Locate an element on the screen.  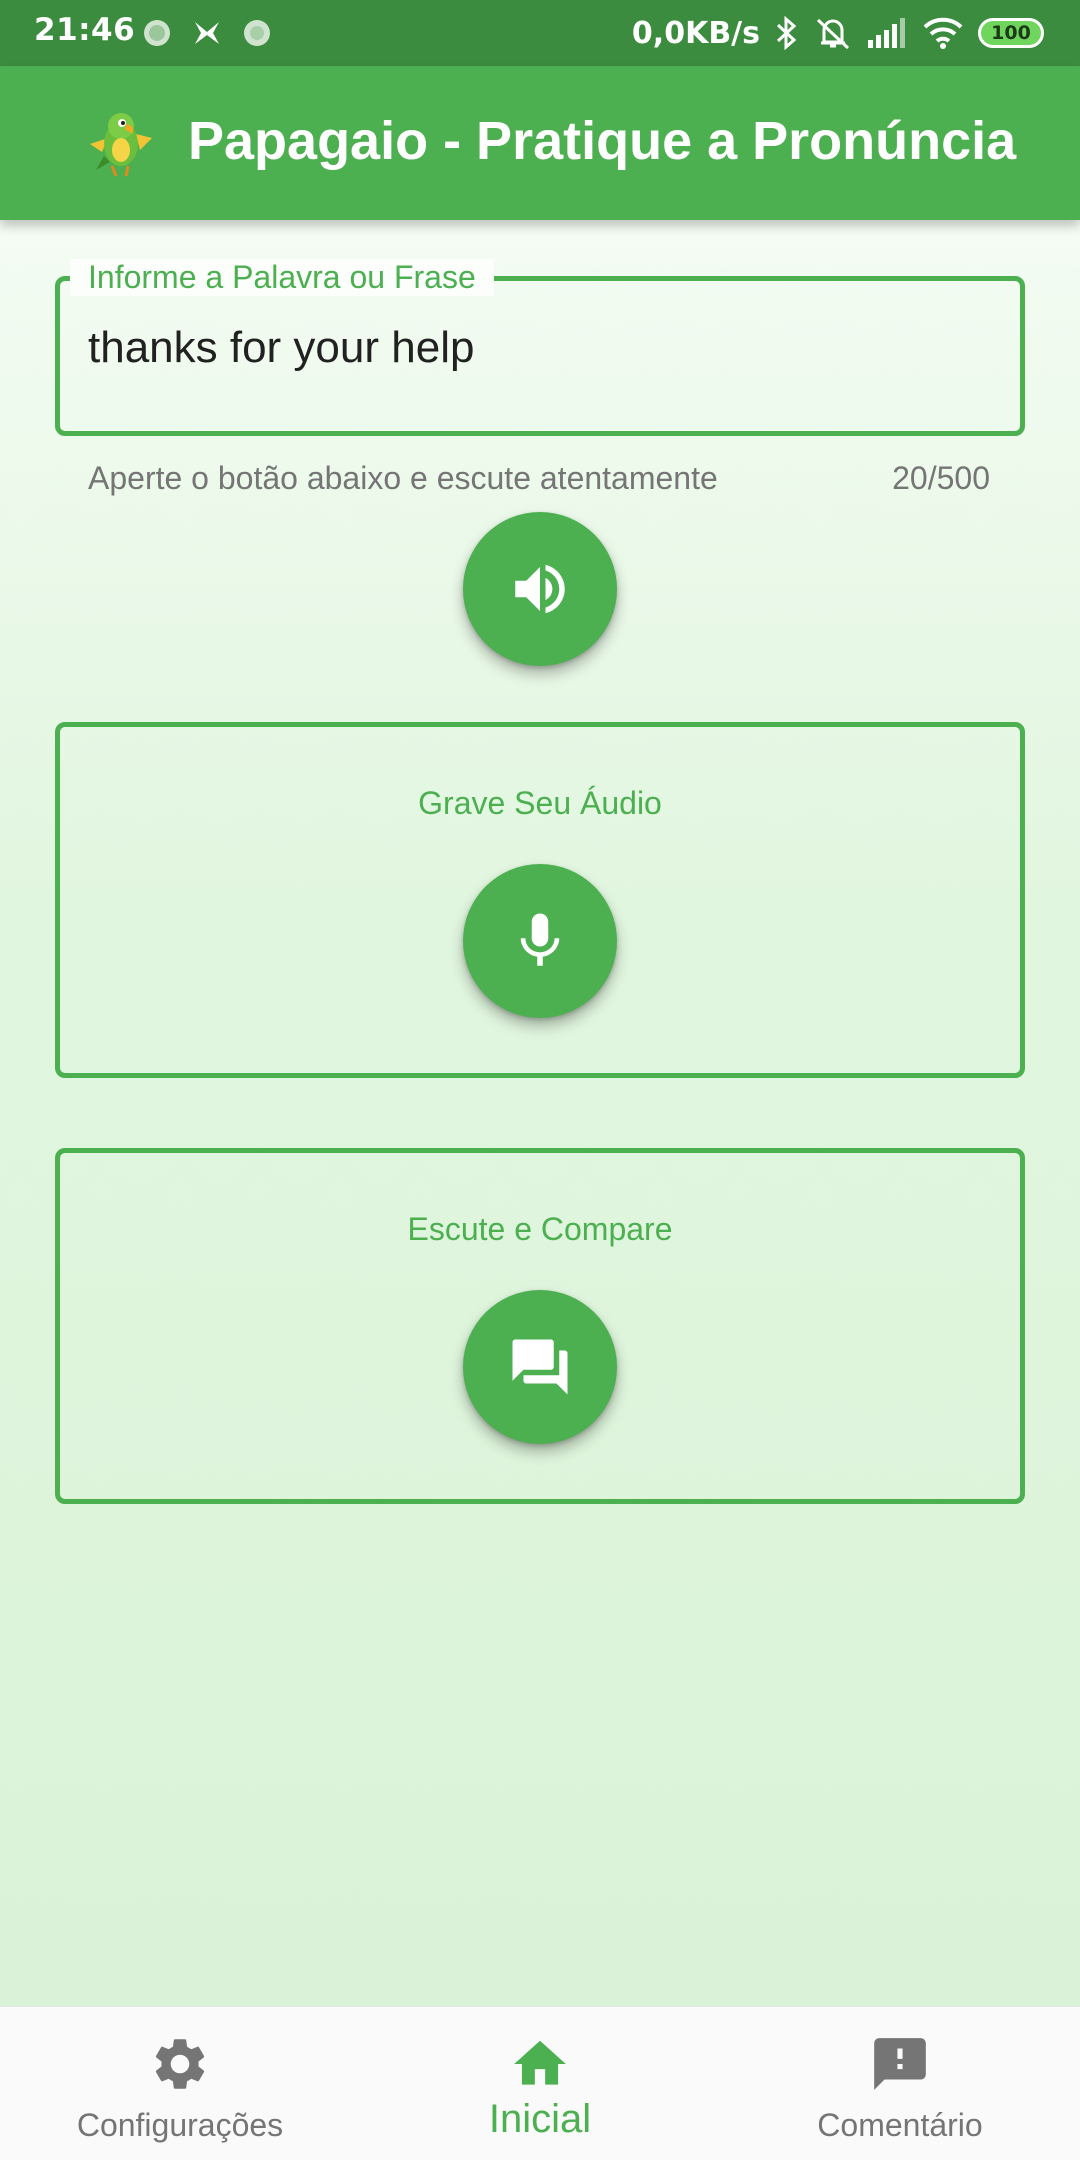
alarm-off-icon is located at coordinates (833, 34).